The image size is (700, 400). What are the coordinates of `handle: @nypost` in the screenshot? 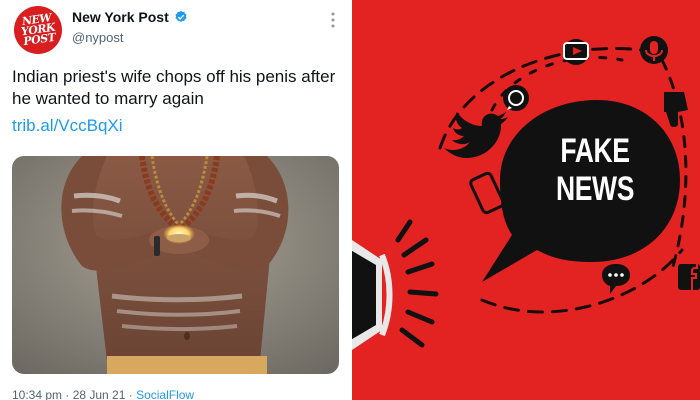 It's located at (98, 37).